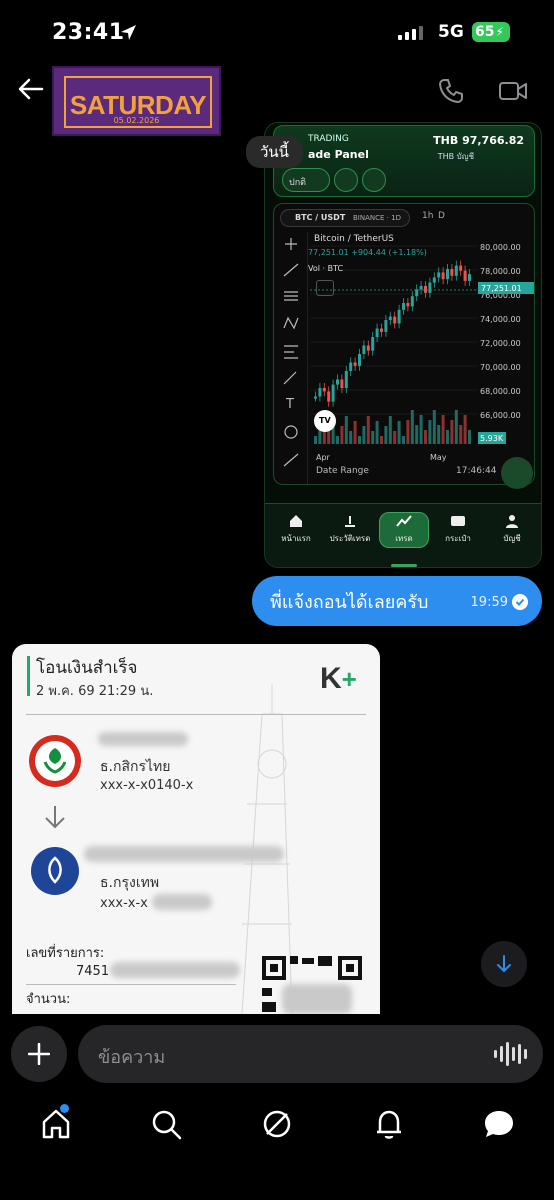 The image size is (554, 1200). I want to click on price-tick: 70,000.00, so click(500, 367).